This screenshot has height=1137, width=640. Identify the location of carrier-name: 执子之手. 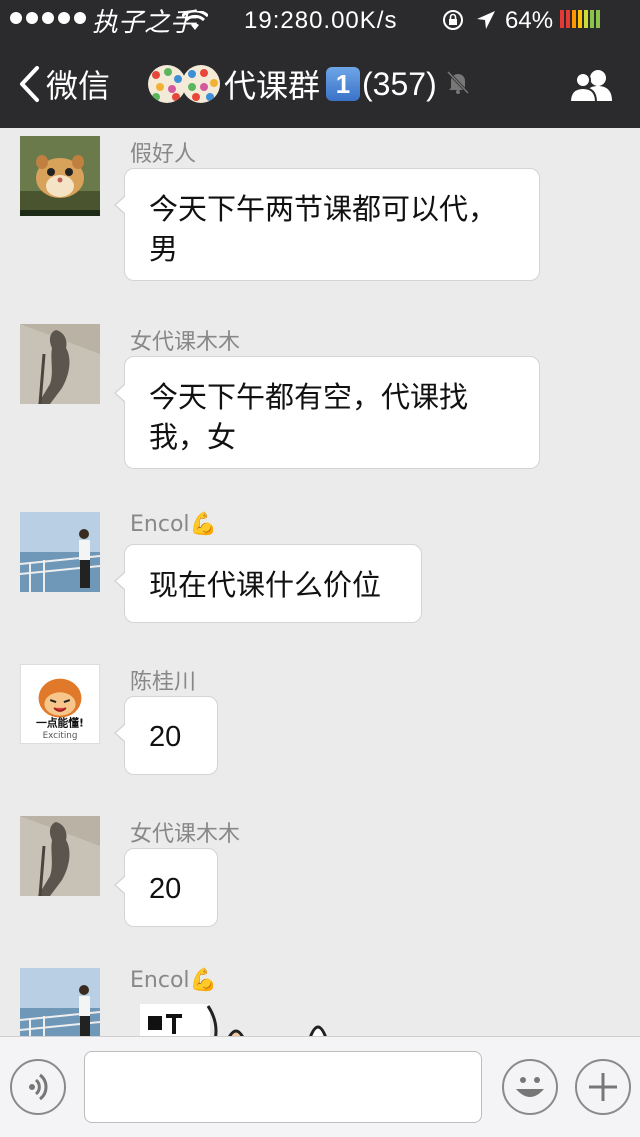
(144, 23).